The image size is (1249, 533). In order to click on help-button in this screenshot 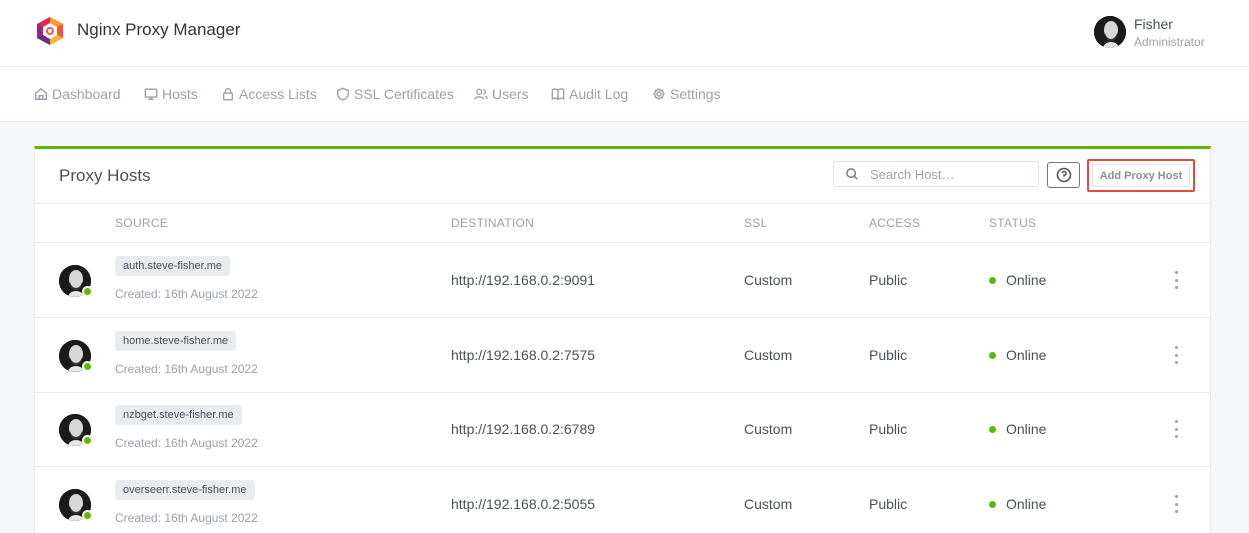, I will do `click(1063, 175)`.